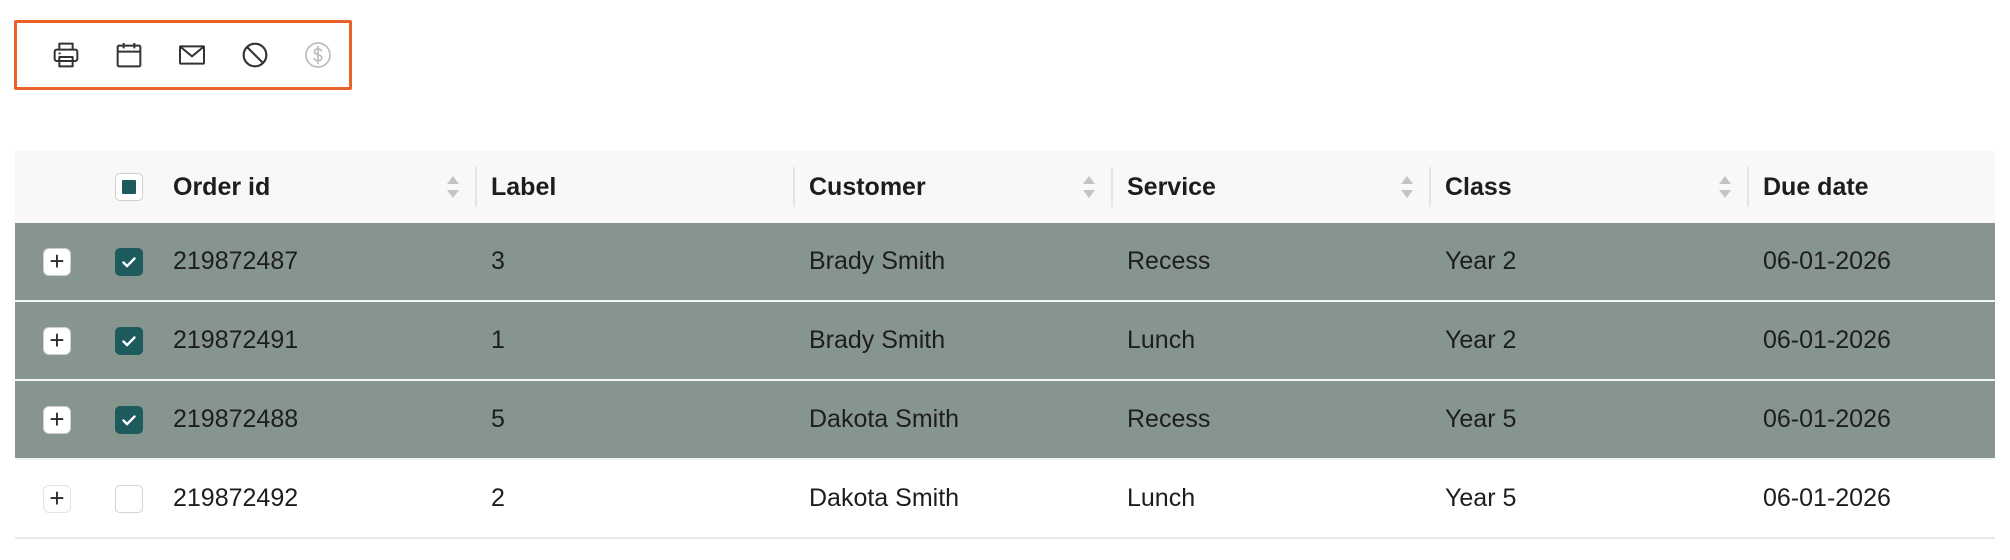  Describe the element at coordinates (57, 187) in the screenshot. I see `expand-column-header` at that location.